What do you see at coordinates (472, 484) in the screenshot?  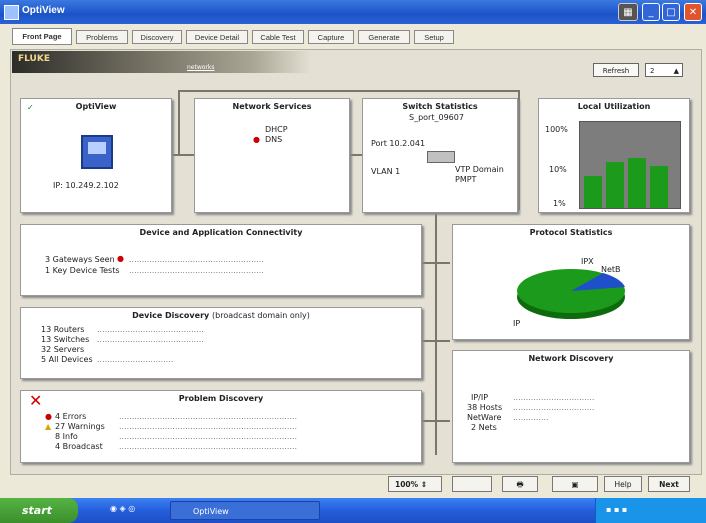 I see `disabled-button` at bounding box center [472, 484].